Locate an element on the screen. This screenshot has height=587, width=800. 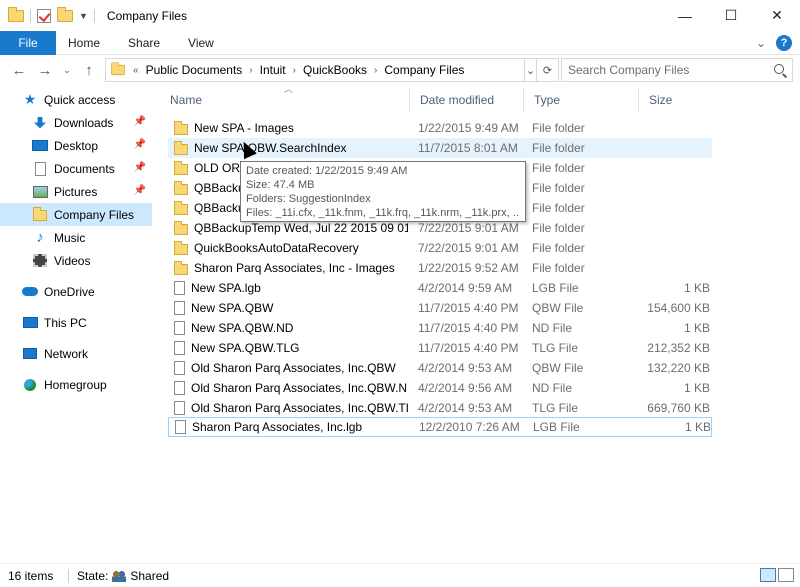
column-header-type: Type is located at coordinates (581, 100).